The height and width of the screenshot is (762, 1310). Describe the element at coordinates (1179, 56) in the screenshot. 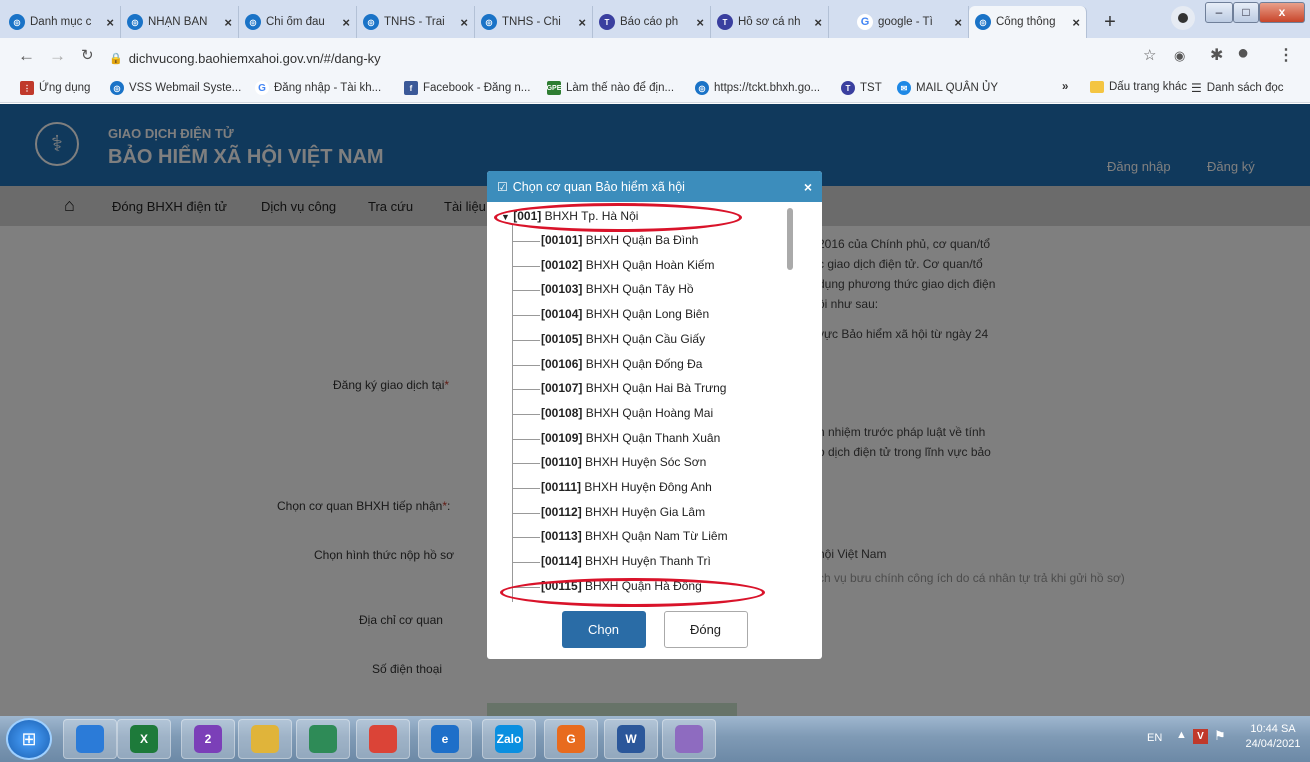

I see `extension-icon: ◉` at that location.